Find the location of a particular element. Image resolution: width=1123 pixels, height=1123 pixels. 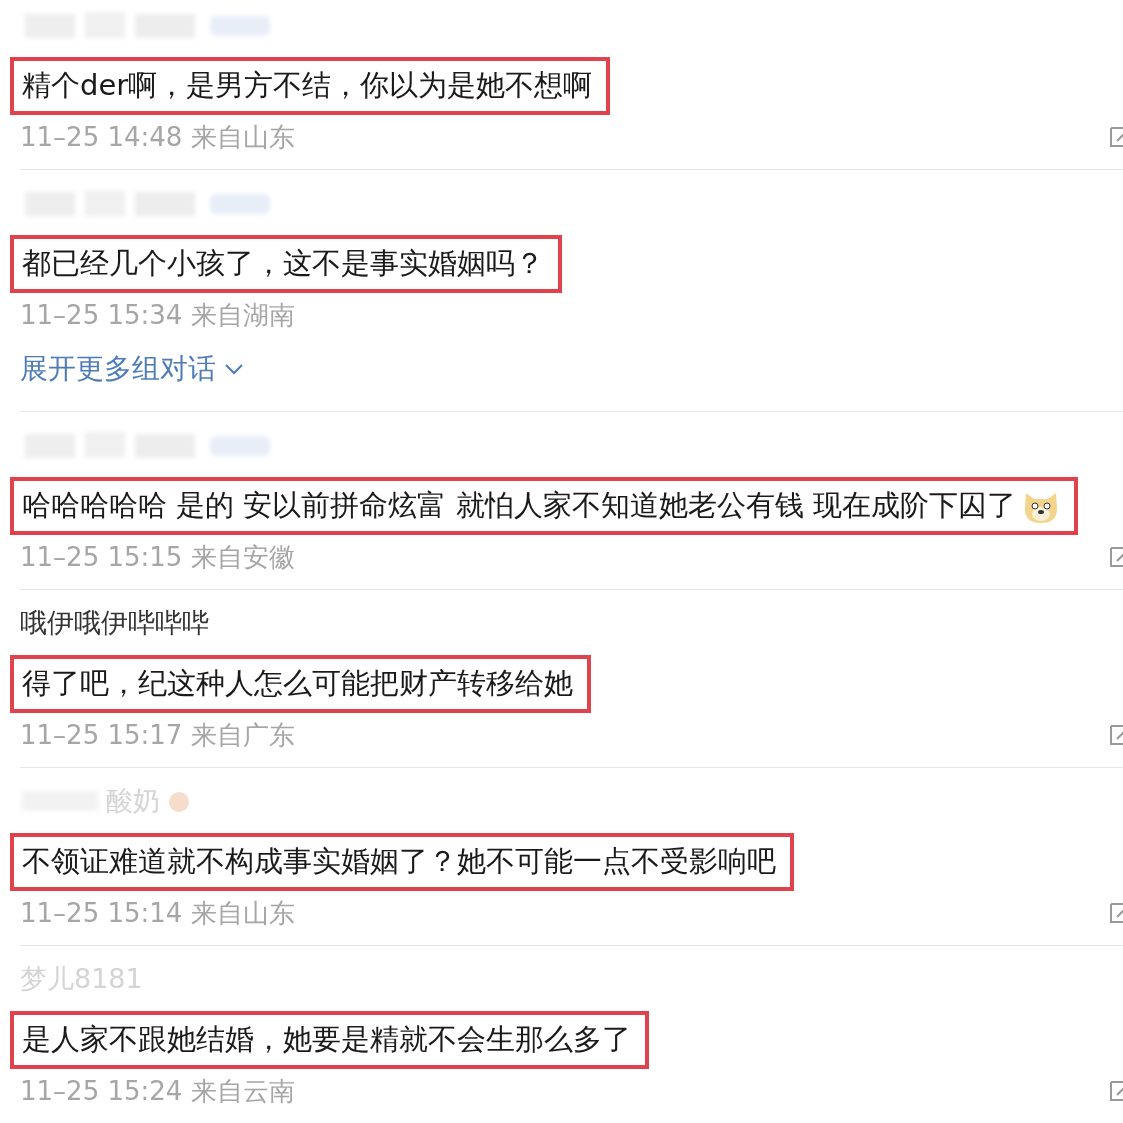

username: 哦伊哦伊哔哔哔 is located at coordinates (114, 622).